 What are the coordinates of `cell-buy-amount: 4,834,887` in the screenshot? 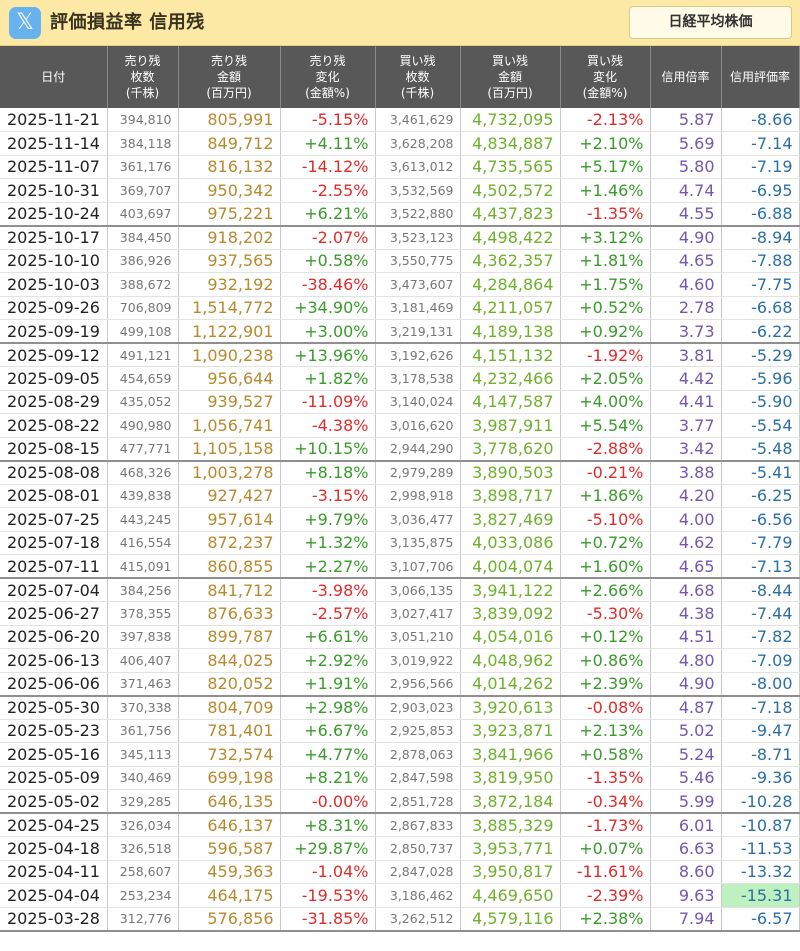 It's located at (510, 143).